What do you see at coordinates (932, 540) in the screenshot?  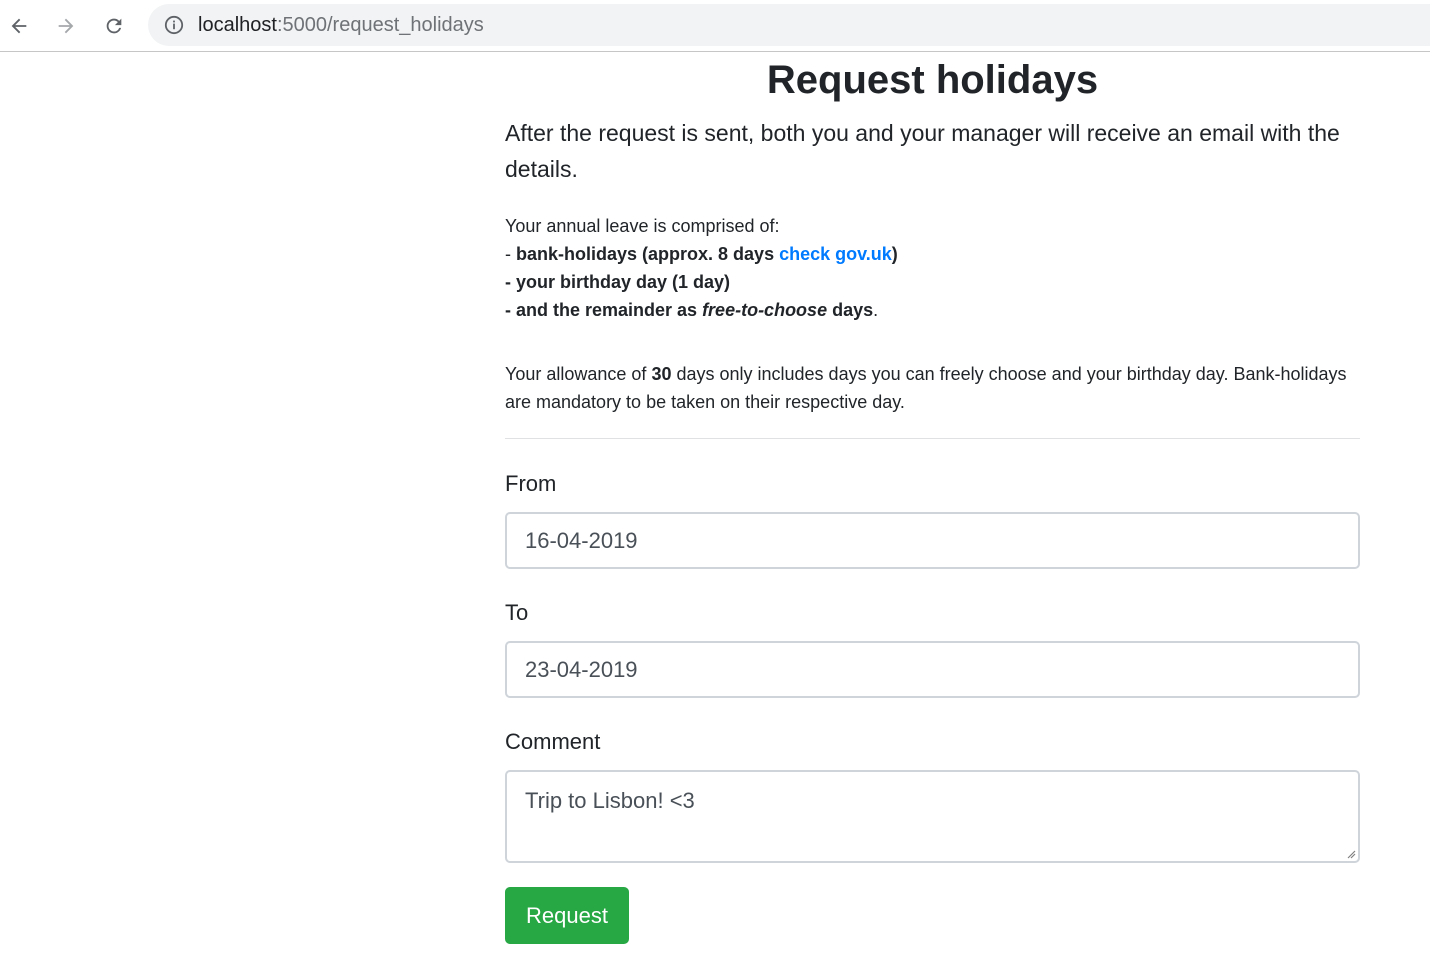 I see `from-date-input: 16-04-2019` at bounding box center [932, 540].